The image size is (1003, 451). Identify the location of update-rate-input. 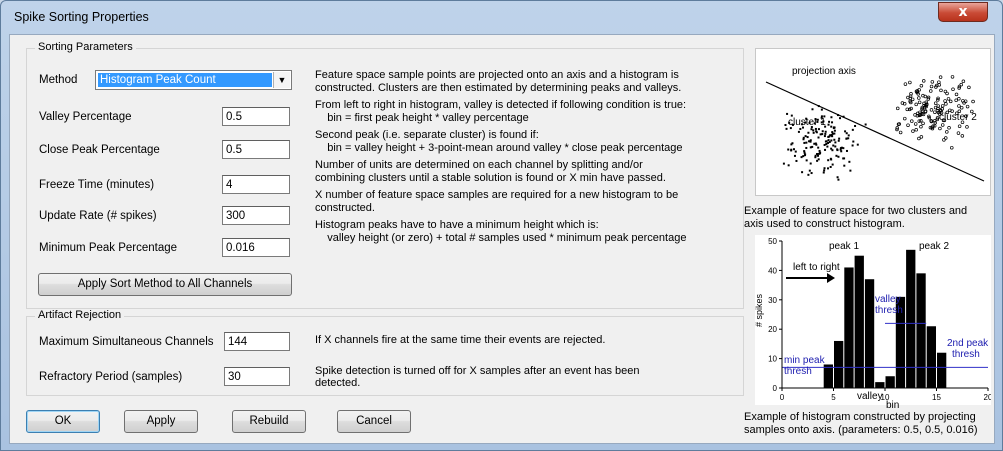
(256, 215).